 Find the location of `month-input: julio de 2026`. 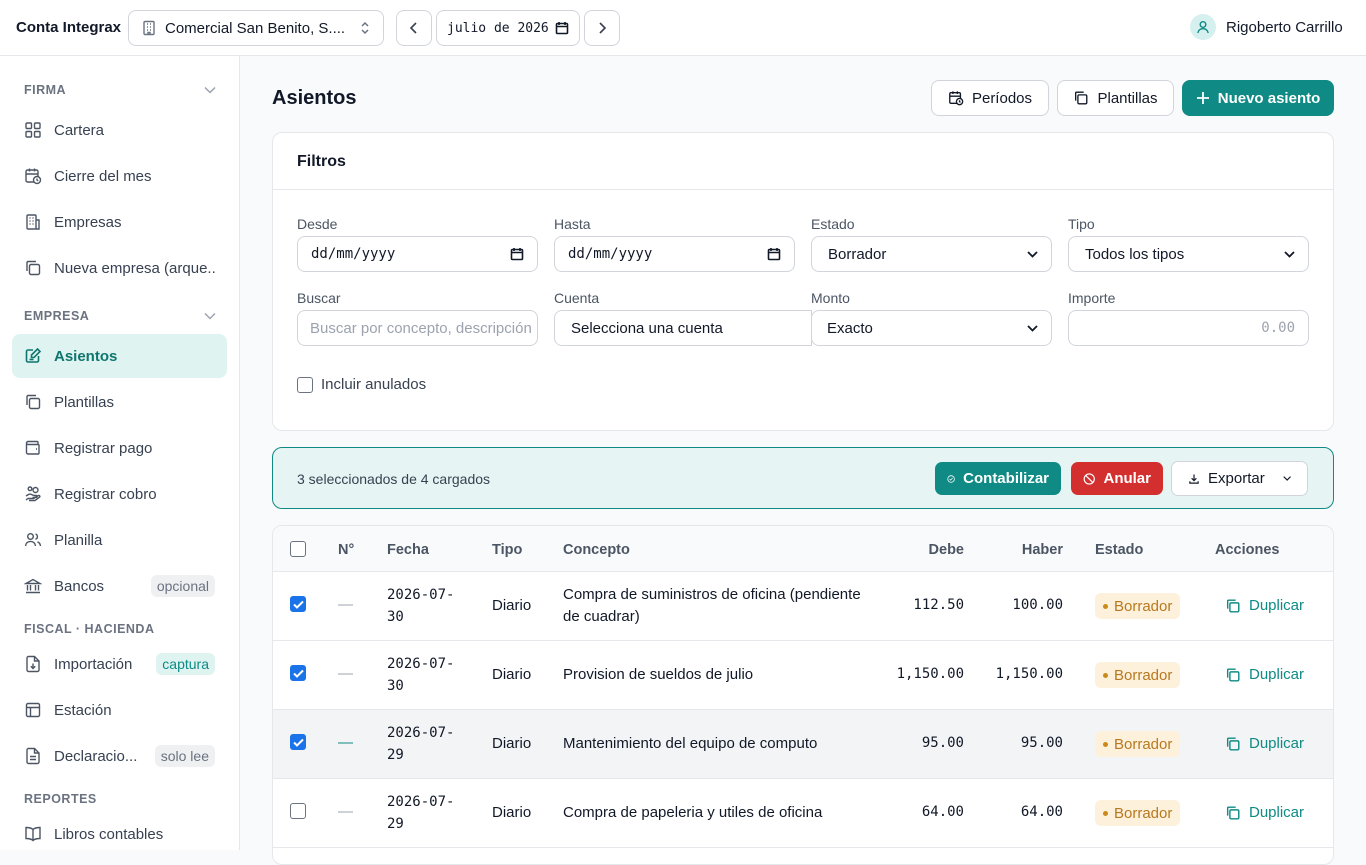

month-input: julio de 2026 is located at coordinates (508, 28).